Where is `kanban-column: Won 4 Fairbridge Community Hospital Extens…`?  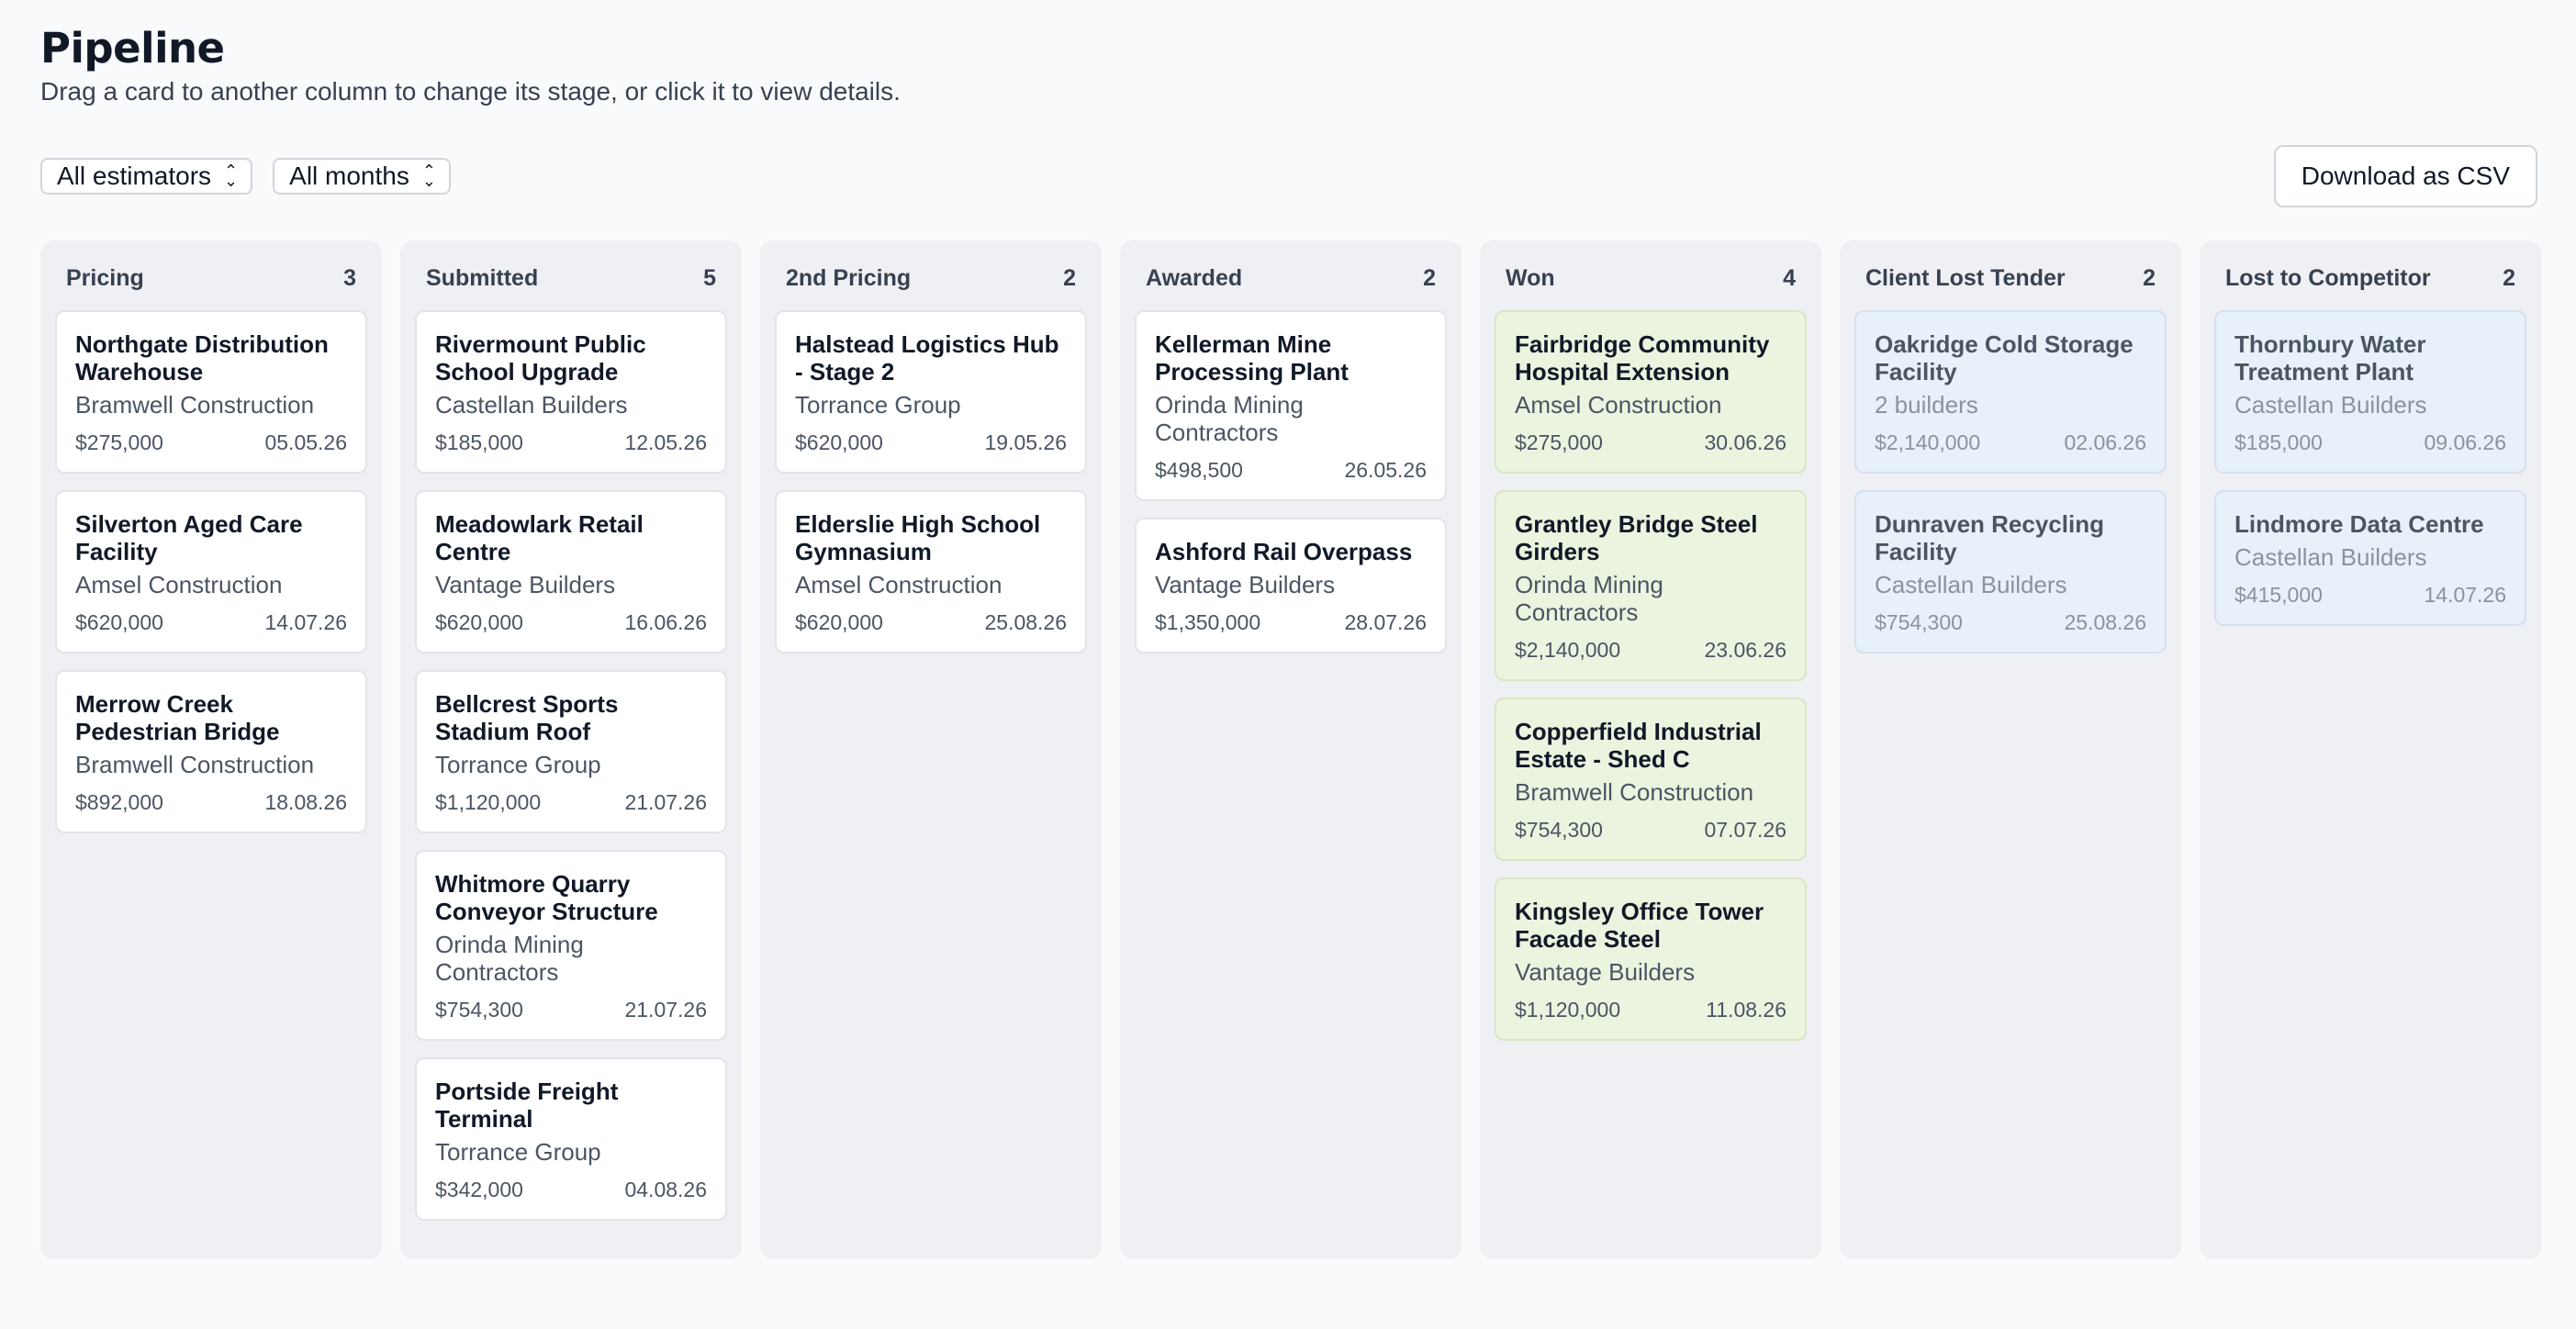
kanban-column: Won 4 Fairbridge Community Hospital Extens… is located at coordinates (1650, 749).